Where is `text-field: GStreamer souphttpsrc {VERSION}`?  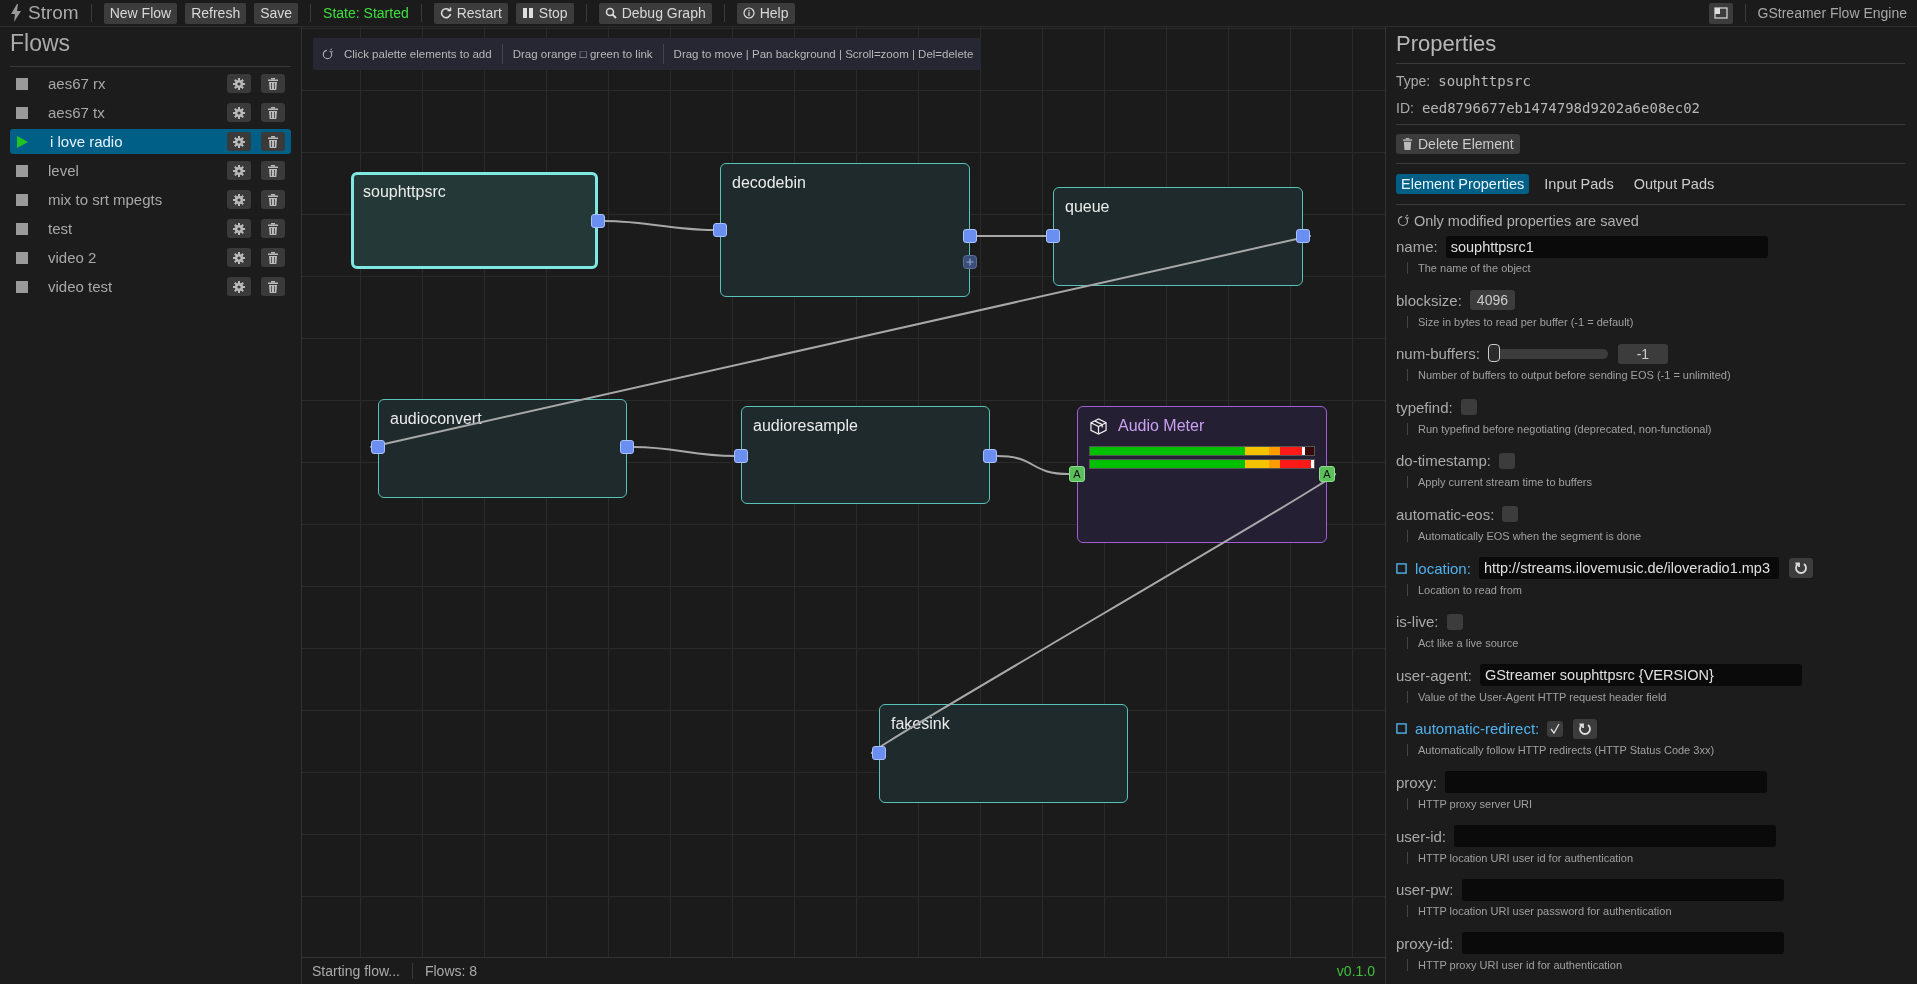 text-field: GStreamer souphttpsrc {VERSION} is located at coordinates (1640, 675).